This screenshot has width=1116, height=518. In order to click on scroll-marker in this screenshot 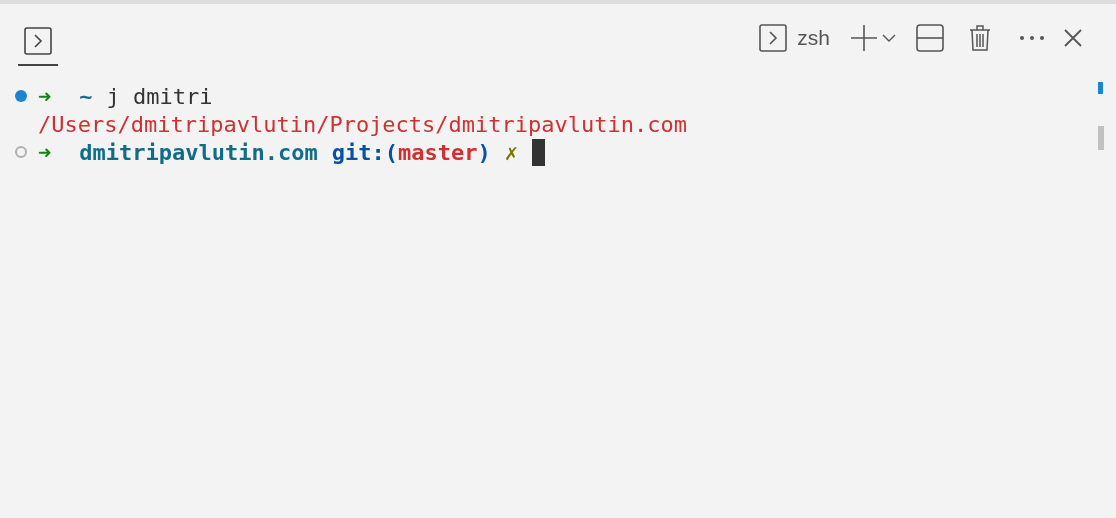, I will do `click(1100, 88)`.